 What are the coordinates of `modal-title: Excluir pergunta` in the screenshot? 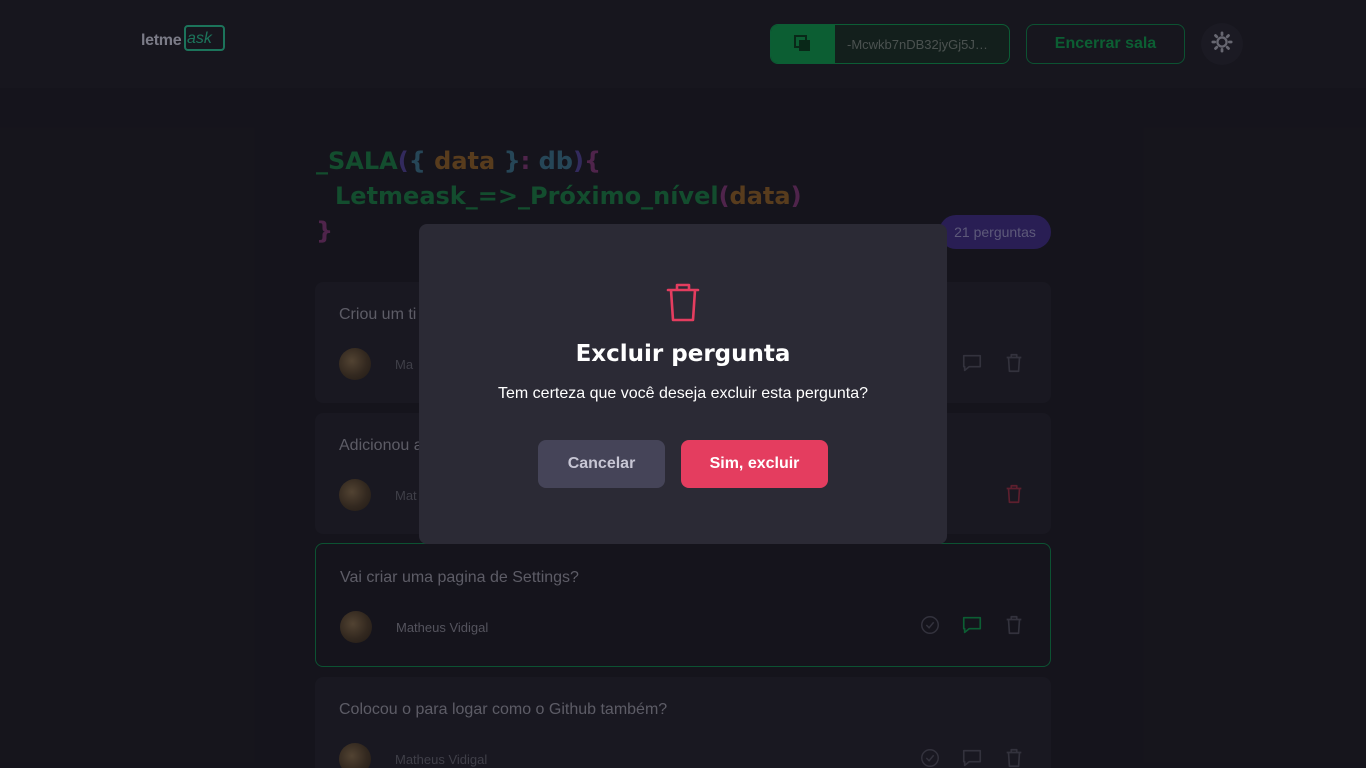 It's located at (683, 354).